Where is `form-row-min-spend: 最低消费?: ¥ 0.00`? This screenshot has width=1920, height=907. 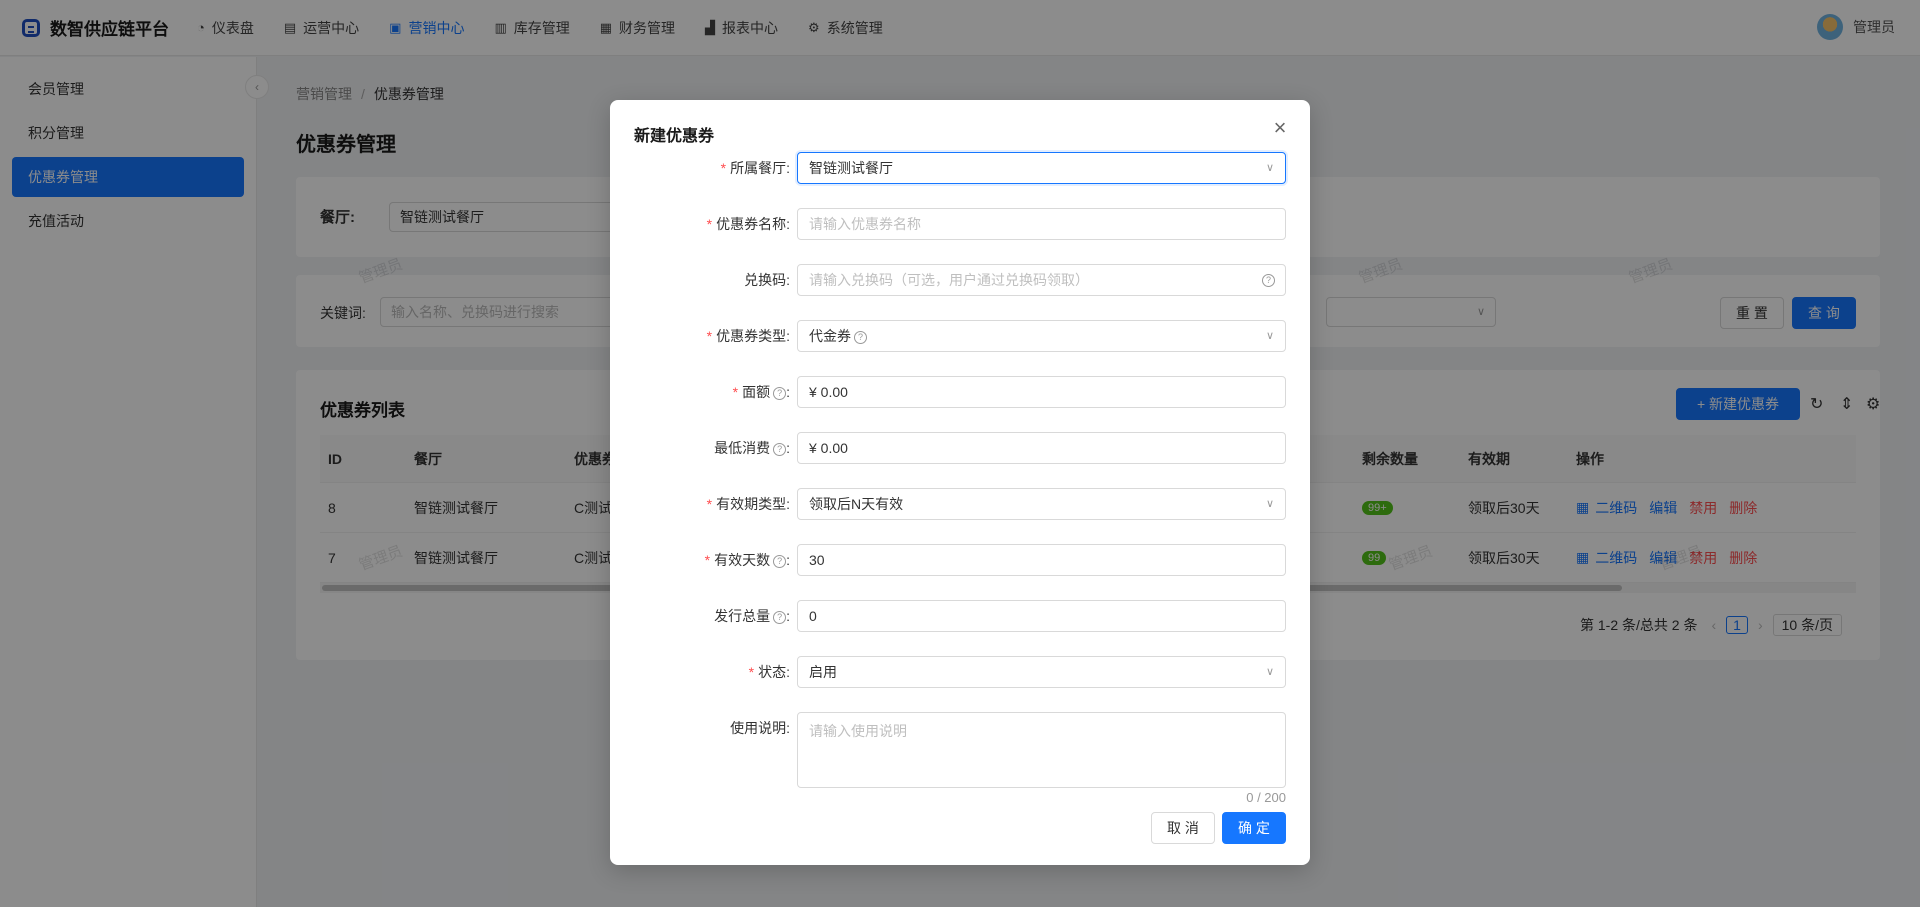
form-row-min-spend: 最低消费?: ¥ 0.00 is located at coordinates (960, 448).